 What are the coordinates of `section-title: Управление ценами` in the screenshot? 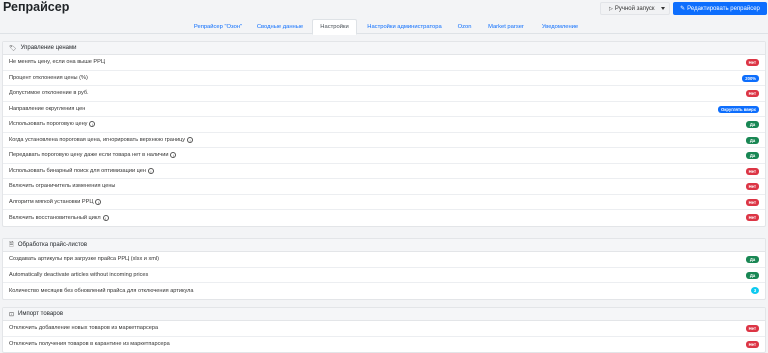 It's located at (48, 48).